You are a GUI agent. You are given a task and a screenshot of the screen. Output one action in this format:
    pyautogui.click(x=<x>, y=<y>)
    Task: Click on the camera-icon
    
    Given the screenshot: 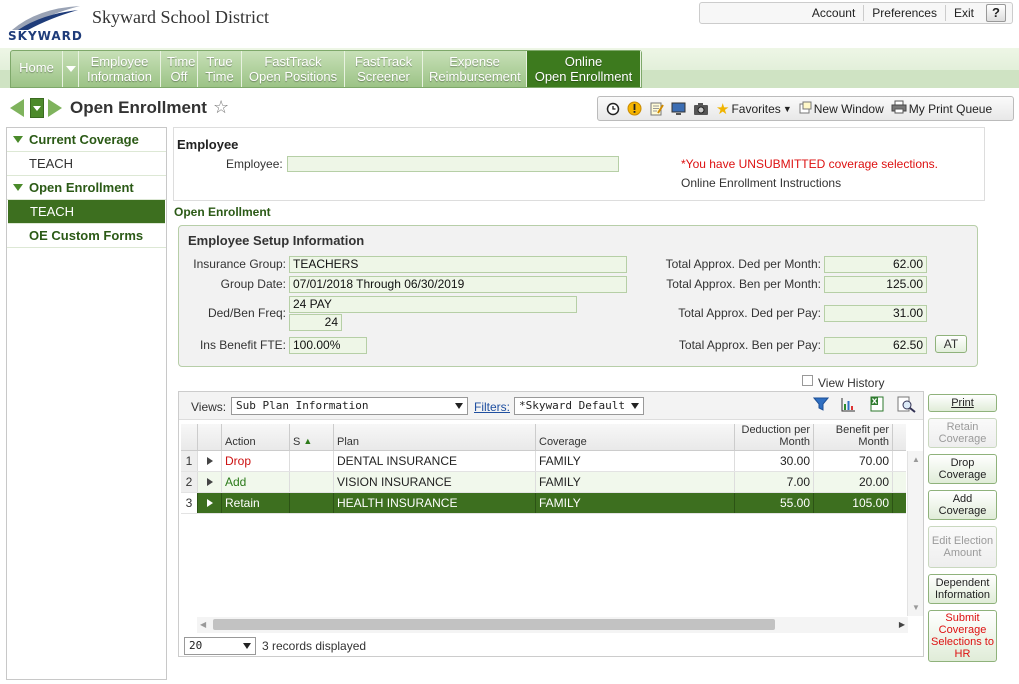 What is the action you would take?
    pyautogui.click(x=701, y=109)
    